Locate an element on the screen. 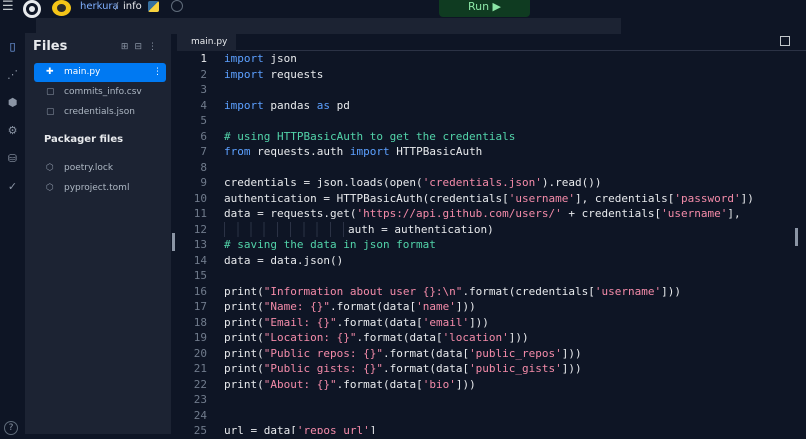 The image size is (806, 439). left-rail: ▯ ⋰ ⬢ ⚙ ⛁ ✓ ? is located at coordinates (12, 234).